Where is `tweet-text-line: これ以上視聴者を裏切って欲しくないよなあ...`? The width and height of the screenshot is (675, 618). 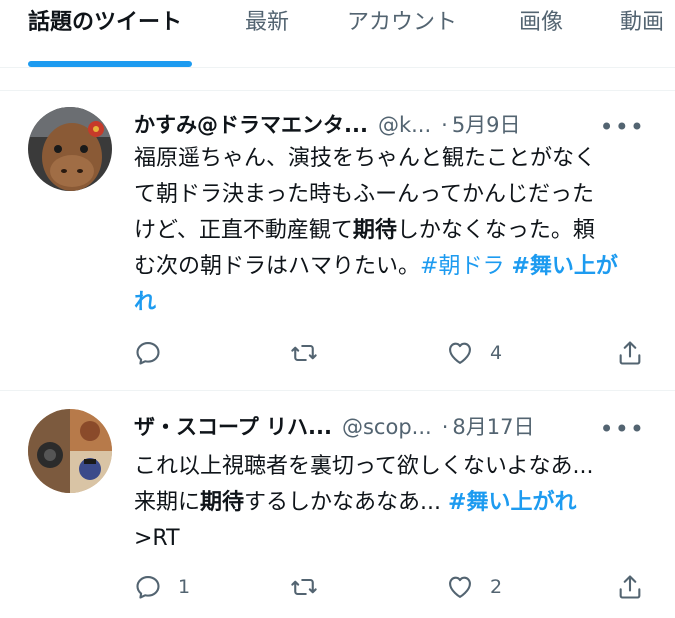
tweet-text-line: これ以上視聴者を裏切って欲しくないよなあ... is located at coordinates (394, 467).